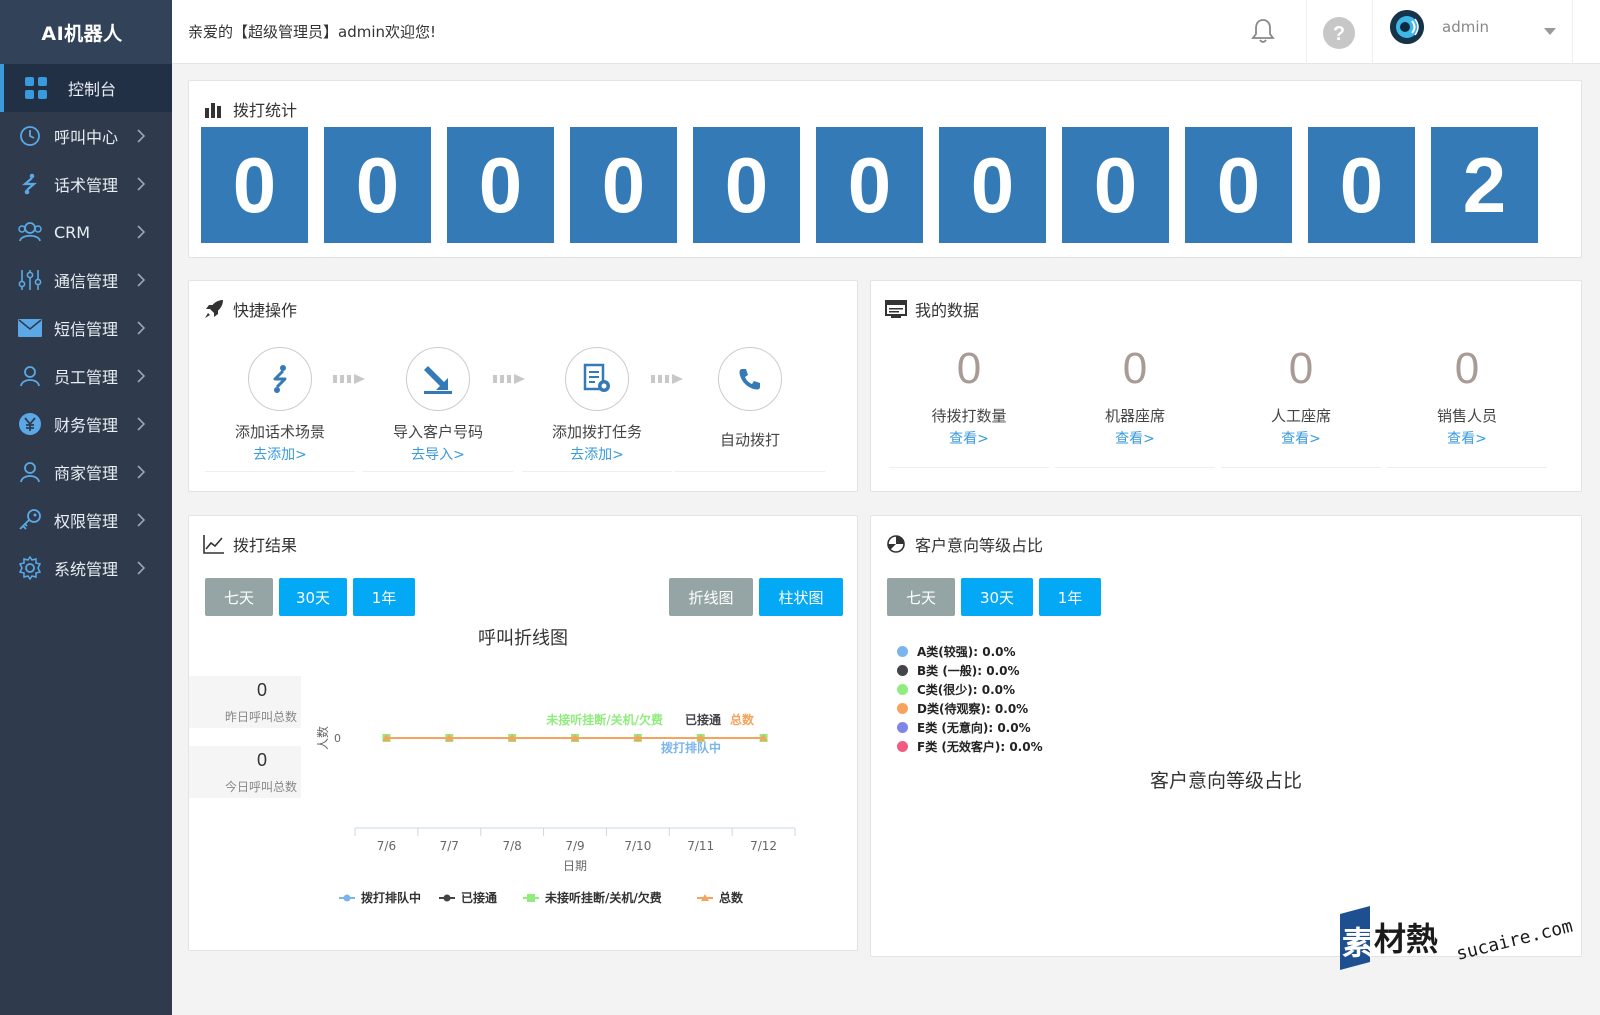 The height and width of the screenshot is (1015, 1600). I want to click on op-import-numbers: 导入客户号码 去导入>, so click(438, 405).